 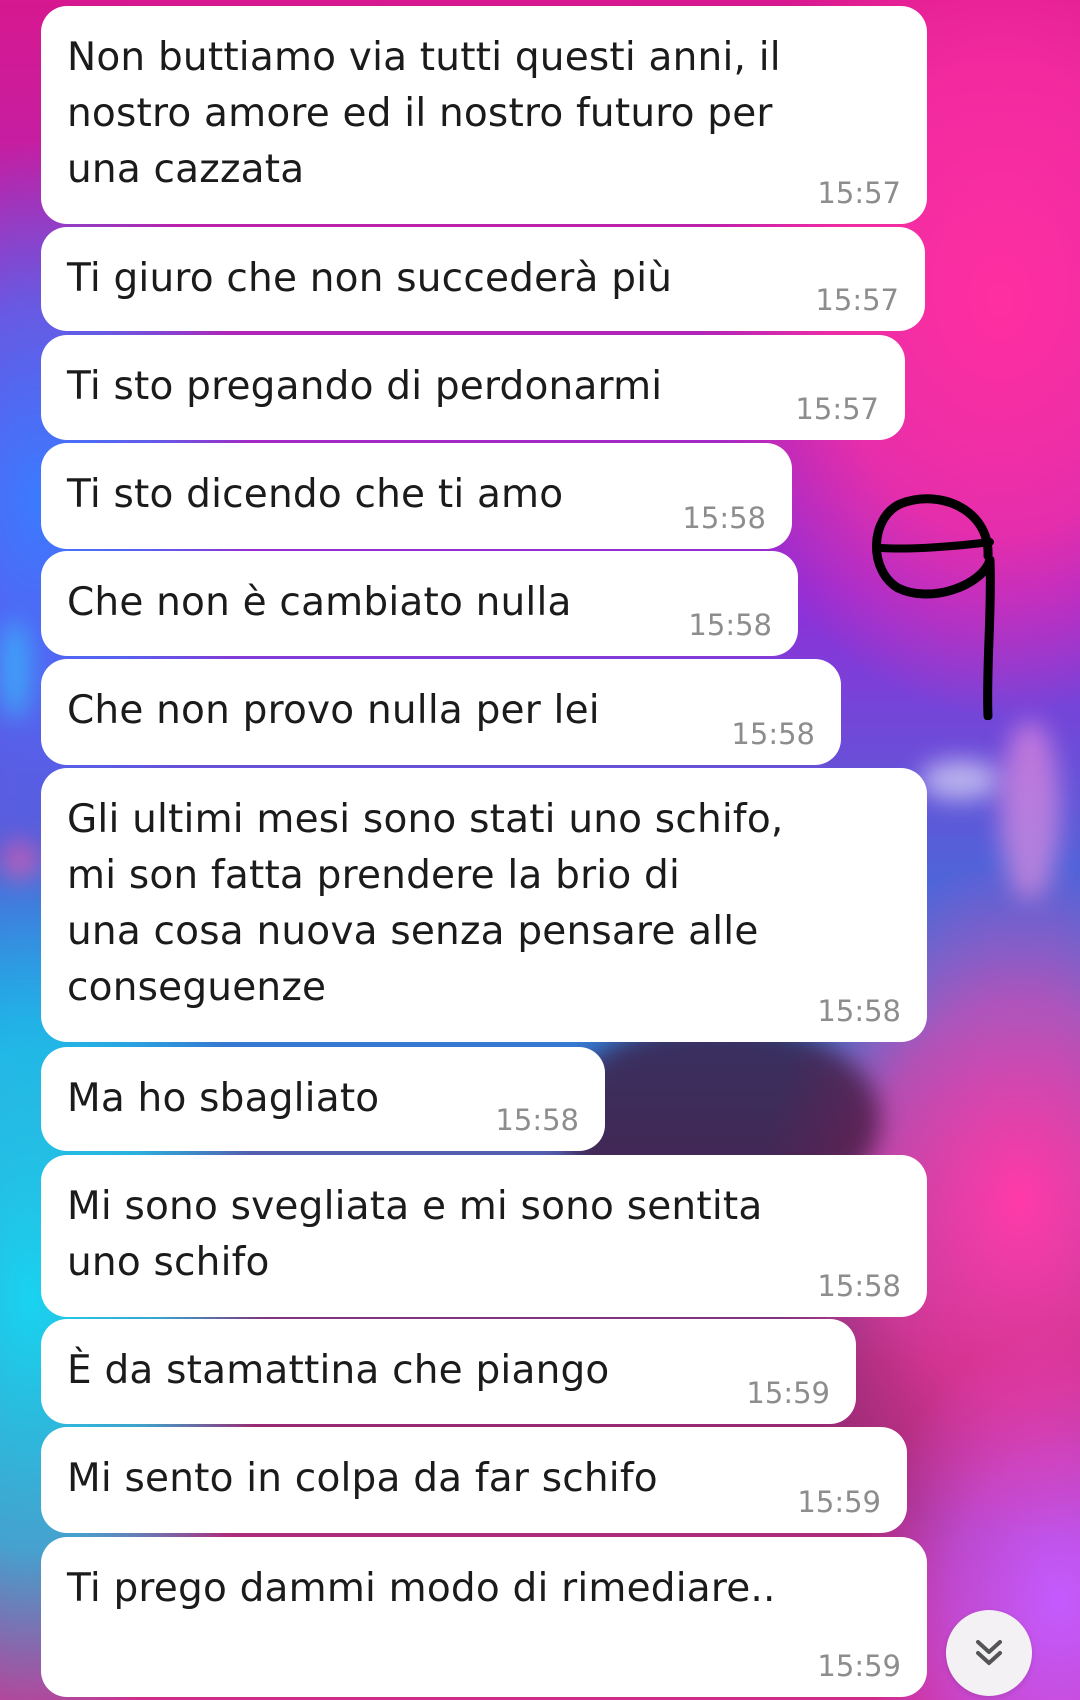 I want to click on message-bubble: Che non è cambiato nulla 15:58, so click(x=419, y=603).